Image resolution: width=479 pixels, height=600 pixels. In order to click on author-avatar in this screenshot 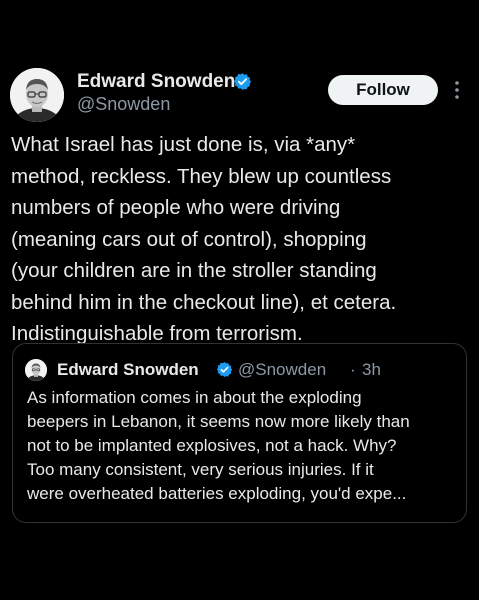, I will do `click(37, 95)`.